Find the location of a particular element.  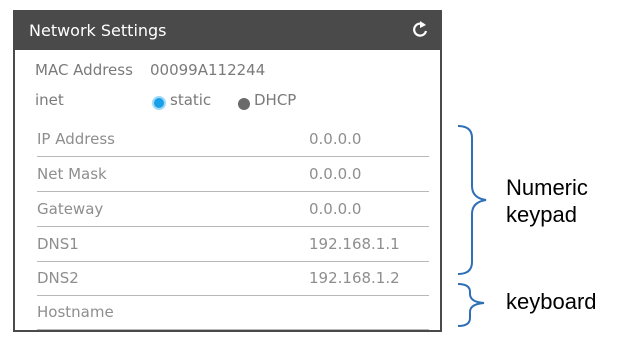

keyboard-annotation: keyboard is located at coordinates (551, 301).